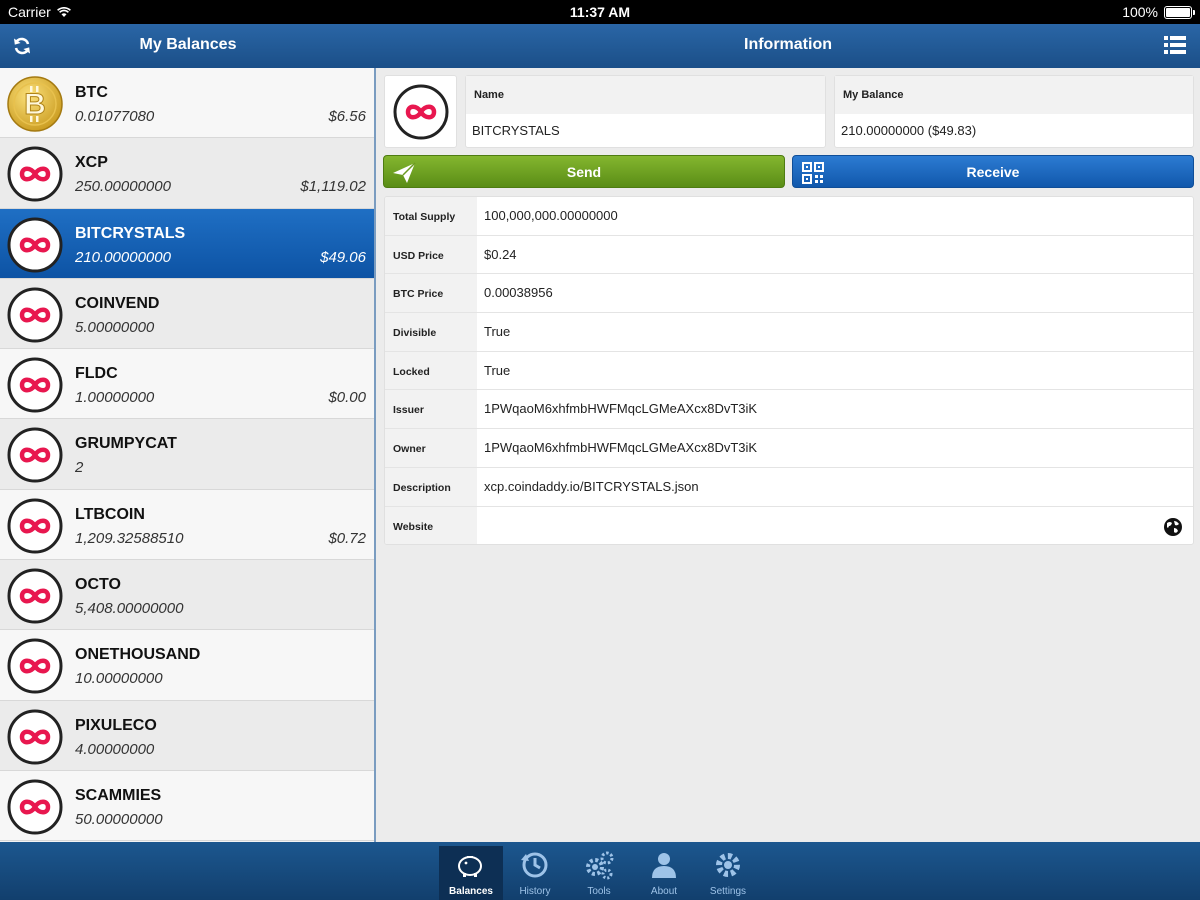  I want to click on status-bar: Carrier 11:37 AM 100%, so click(600, 12).